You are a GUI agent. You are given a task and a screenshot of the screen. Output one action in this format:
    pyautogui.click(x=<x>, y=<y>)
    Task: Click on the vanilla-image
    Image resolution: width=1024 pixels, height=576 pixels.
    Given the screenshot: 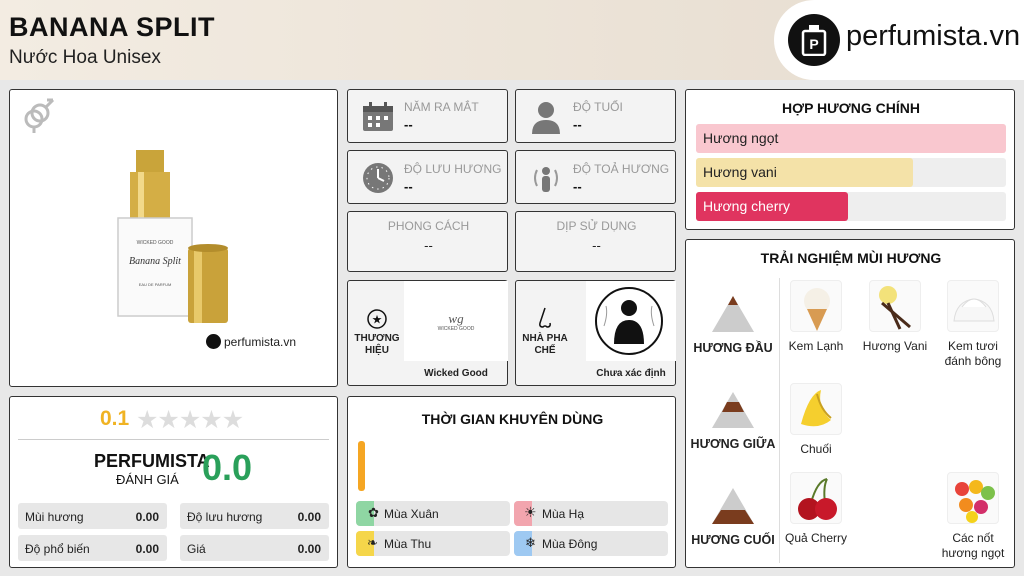 What is the action you would take?
    pyautogui.click(x=895, y=306)
    